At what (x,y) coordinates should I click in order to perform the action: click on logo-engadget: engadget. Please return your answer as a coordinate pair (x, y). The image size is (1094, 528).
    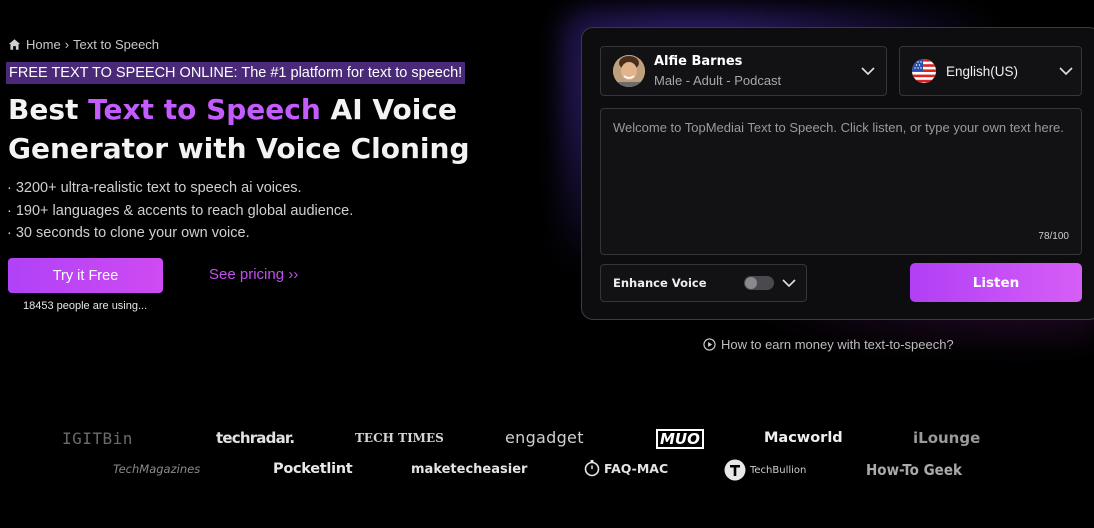
    Looking at the image, I should click on (544, 437).